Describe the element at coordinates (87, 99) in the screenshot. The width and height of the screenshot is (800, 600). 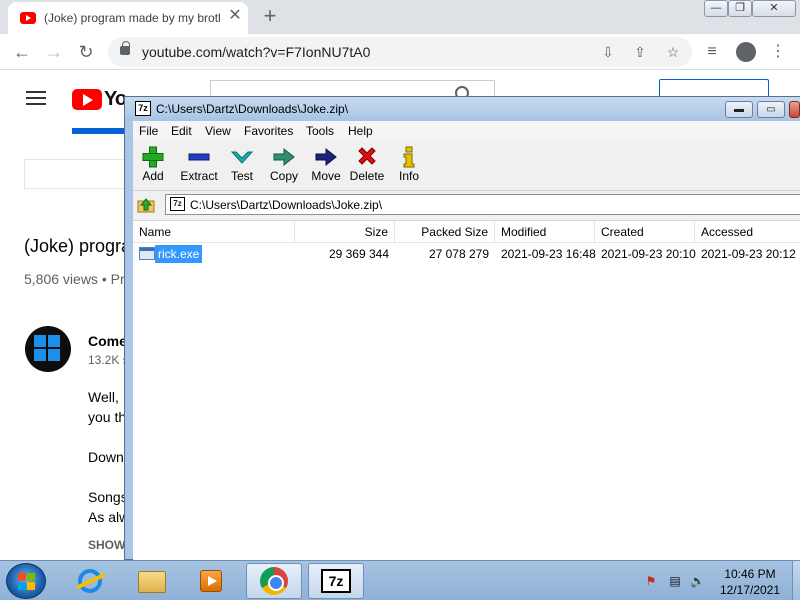
I see `youtube-logo-icon` at that location.